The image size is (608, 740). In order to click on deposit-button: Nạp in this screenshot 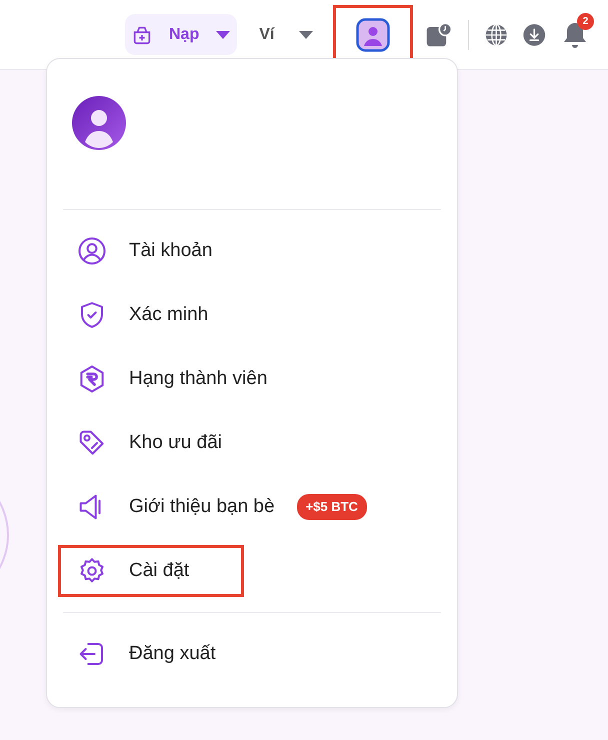, I will do `click(181, 34)`.